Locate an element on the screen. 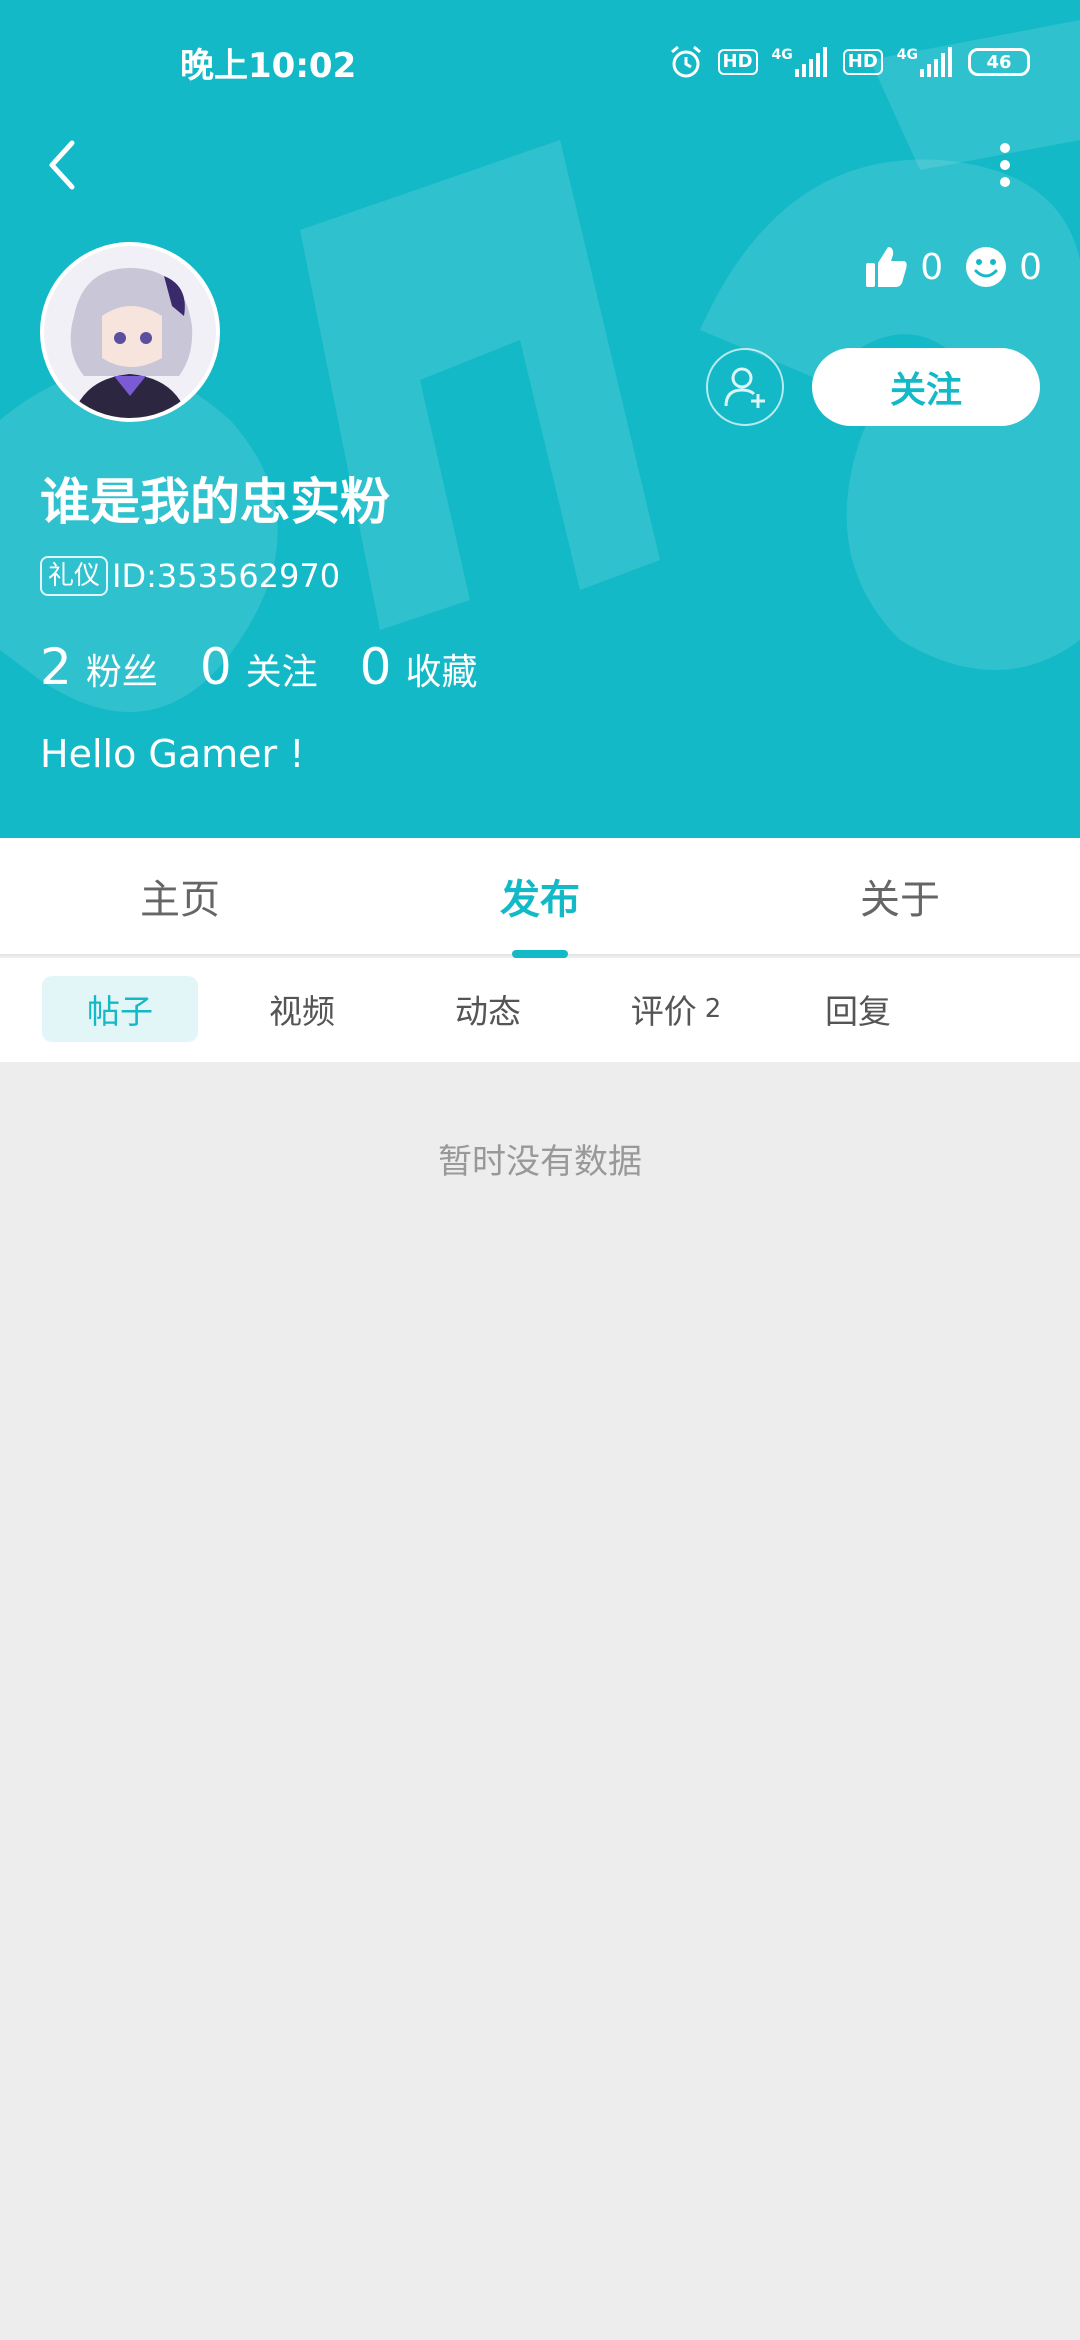 The image size is (1080, 2340). count-number: 2 is located at coordinates (56, 667).